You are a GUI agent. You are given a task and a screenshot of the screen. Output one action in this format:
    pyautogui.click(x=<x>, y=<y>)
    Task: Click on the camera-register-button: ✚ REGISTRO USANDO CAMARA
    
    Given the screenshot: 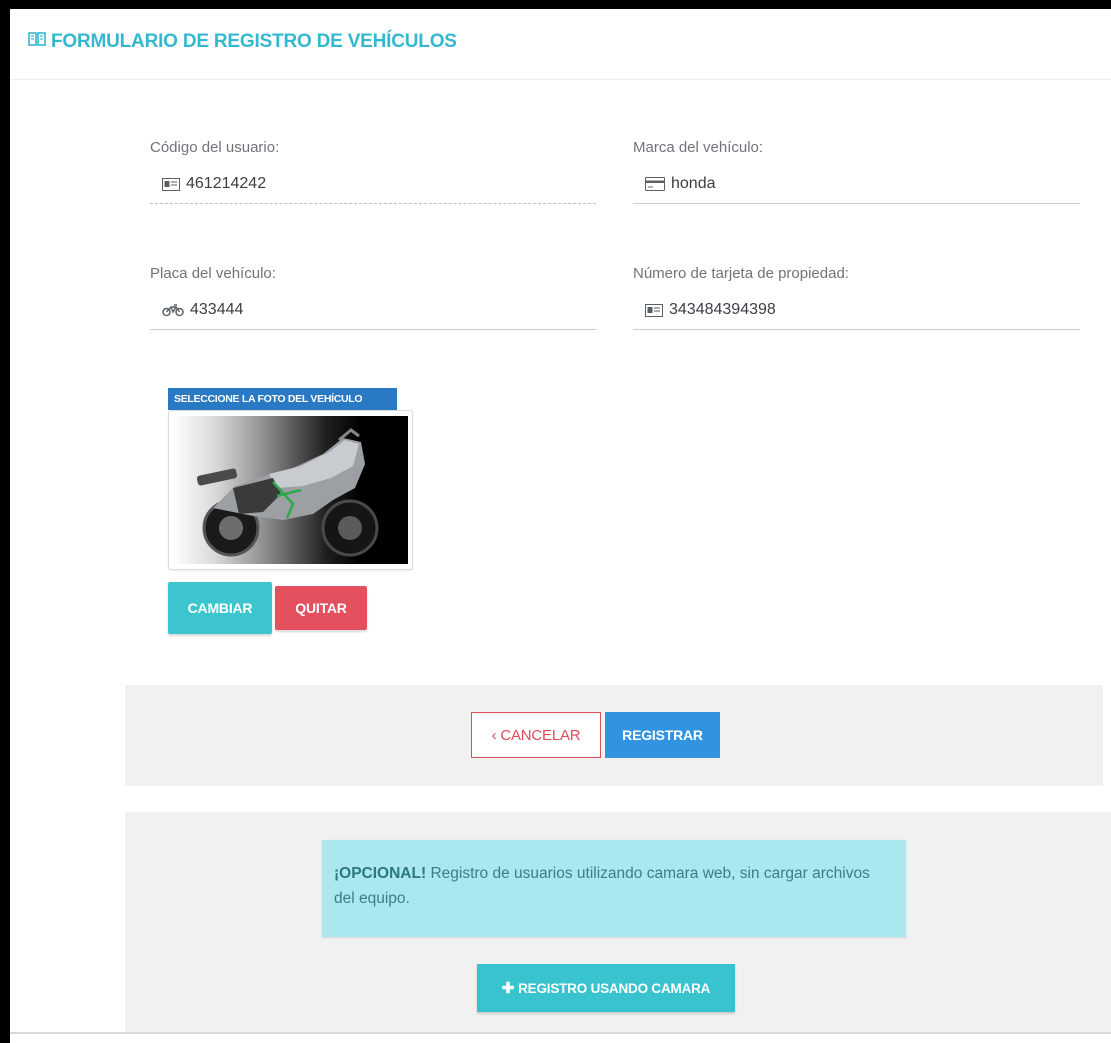 What is the action you would take?
    pyautogui.click(x=606, y=988)
    